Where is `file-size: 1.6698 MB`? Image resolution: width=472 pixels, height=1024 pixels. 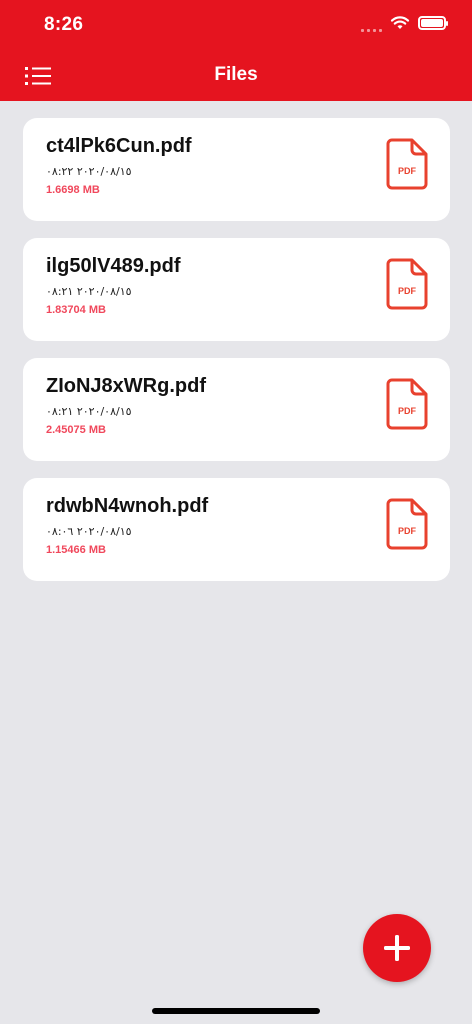
file-size: 1.6698 MB is located at coordinates (73, 190).